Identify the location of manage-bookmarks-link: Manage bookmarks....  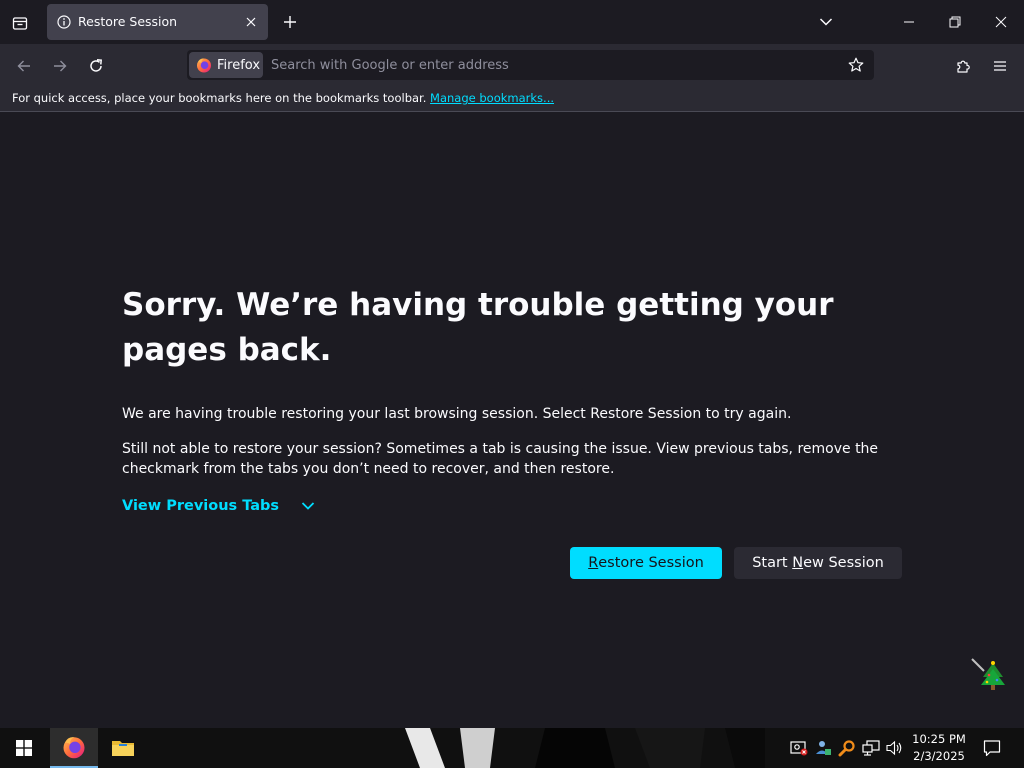
(492, 98).